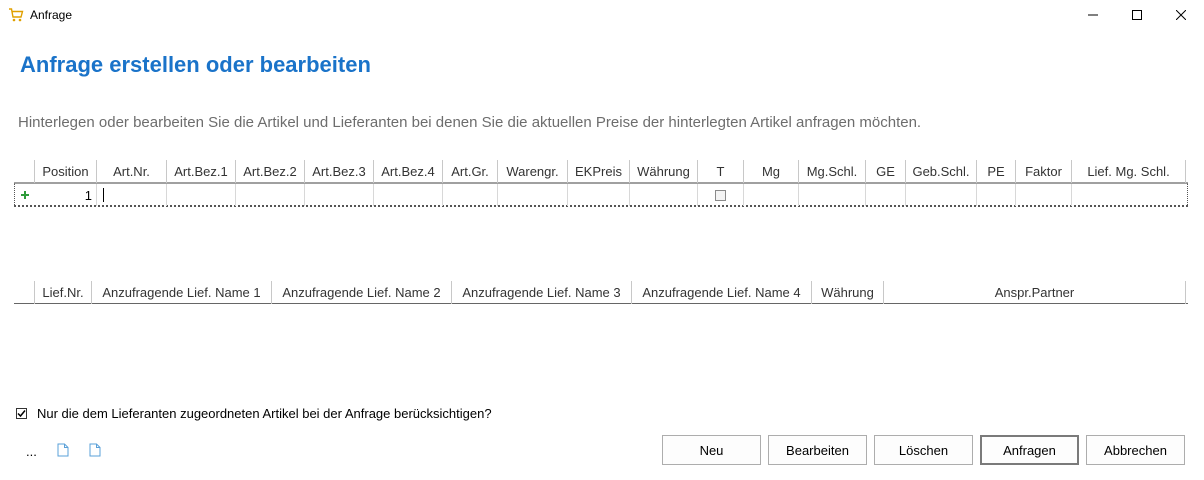  I want to click on table-row: 1, so click(601, 195).